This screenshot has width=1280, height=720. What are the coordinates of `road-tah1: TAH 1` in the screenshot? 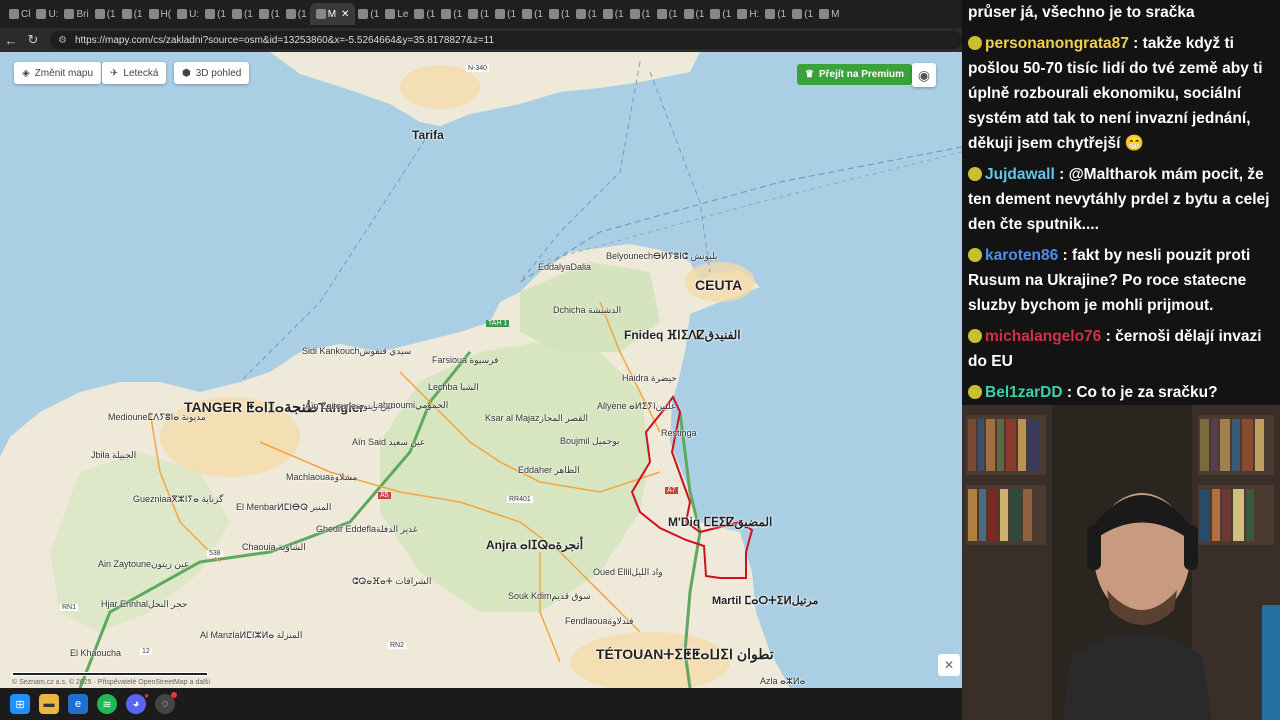 It's located at (498, 323).